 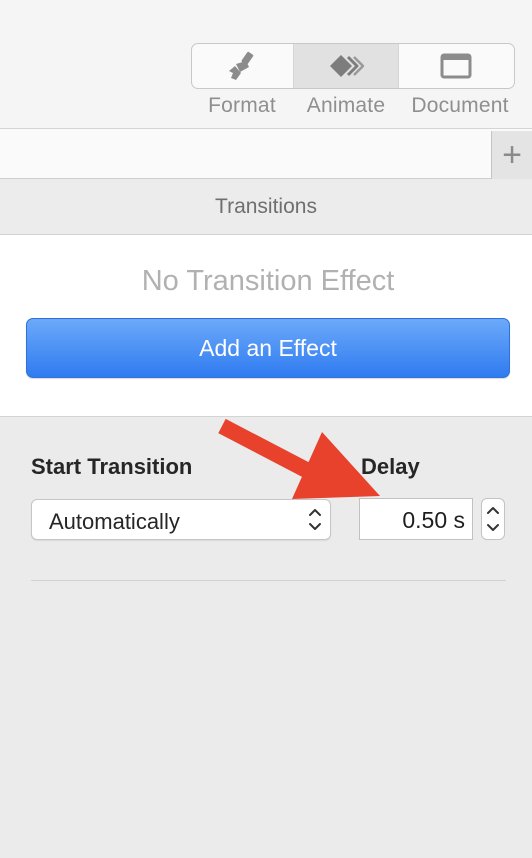 I want to click on delay-input: 0.50 s, so click(x=416, y=519).